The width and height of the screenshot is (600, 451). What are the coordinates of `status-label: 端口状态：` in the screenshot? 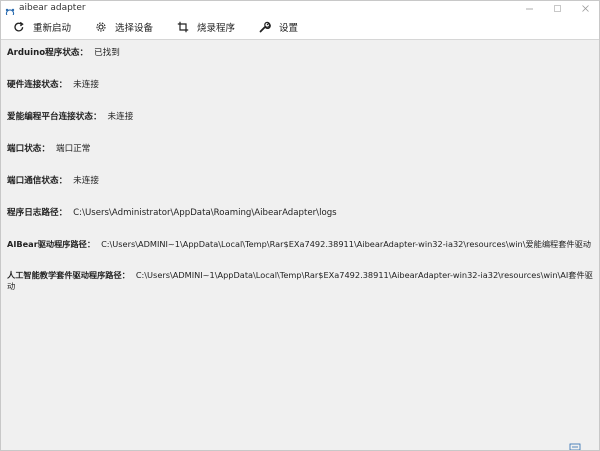 It's located at (28, 149).